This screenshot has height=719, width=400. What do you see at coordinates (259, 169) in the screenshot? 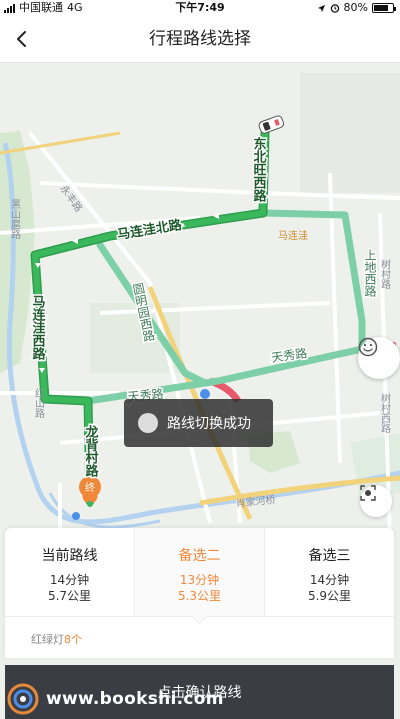
I see `route-label: 东北旺西路` at bounding box center [259, 169].